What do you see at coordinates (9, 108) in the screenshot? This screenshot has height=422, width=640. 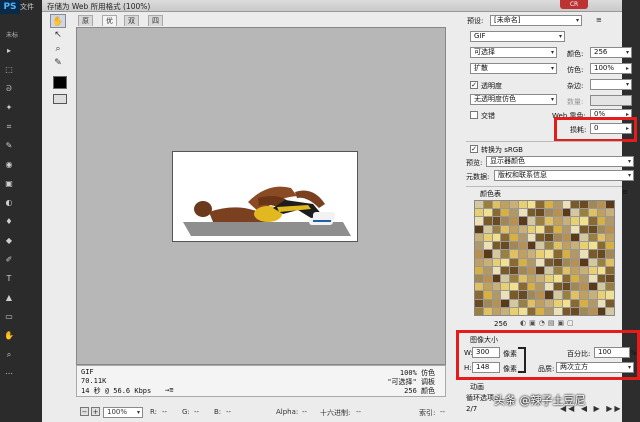 I see `ps-tool-icon: ✦` at bounding box center [9, 108].